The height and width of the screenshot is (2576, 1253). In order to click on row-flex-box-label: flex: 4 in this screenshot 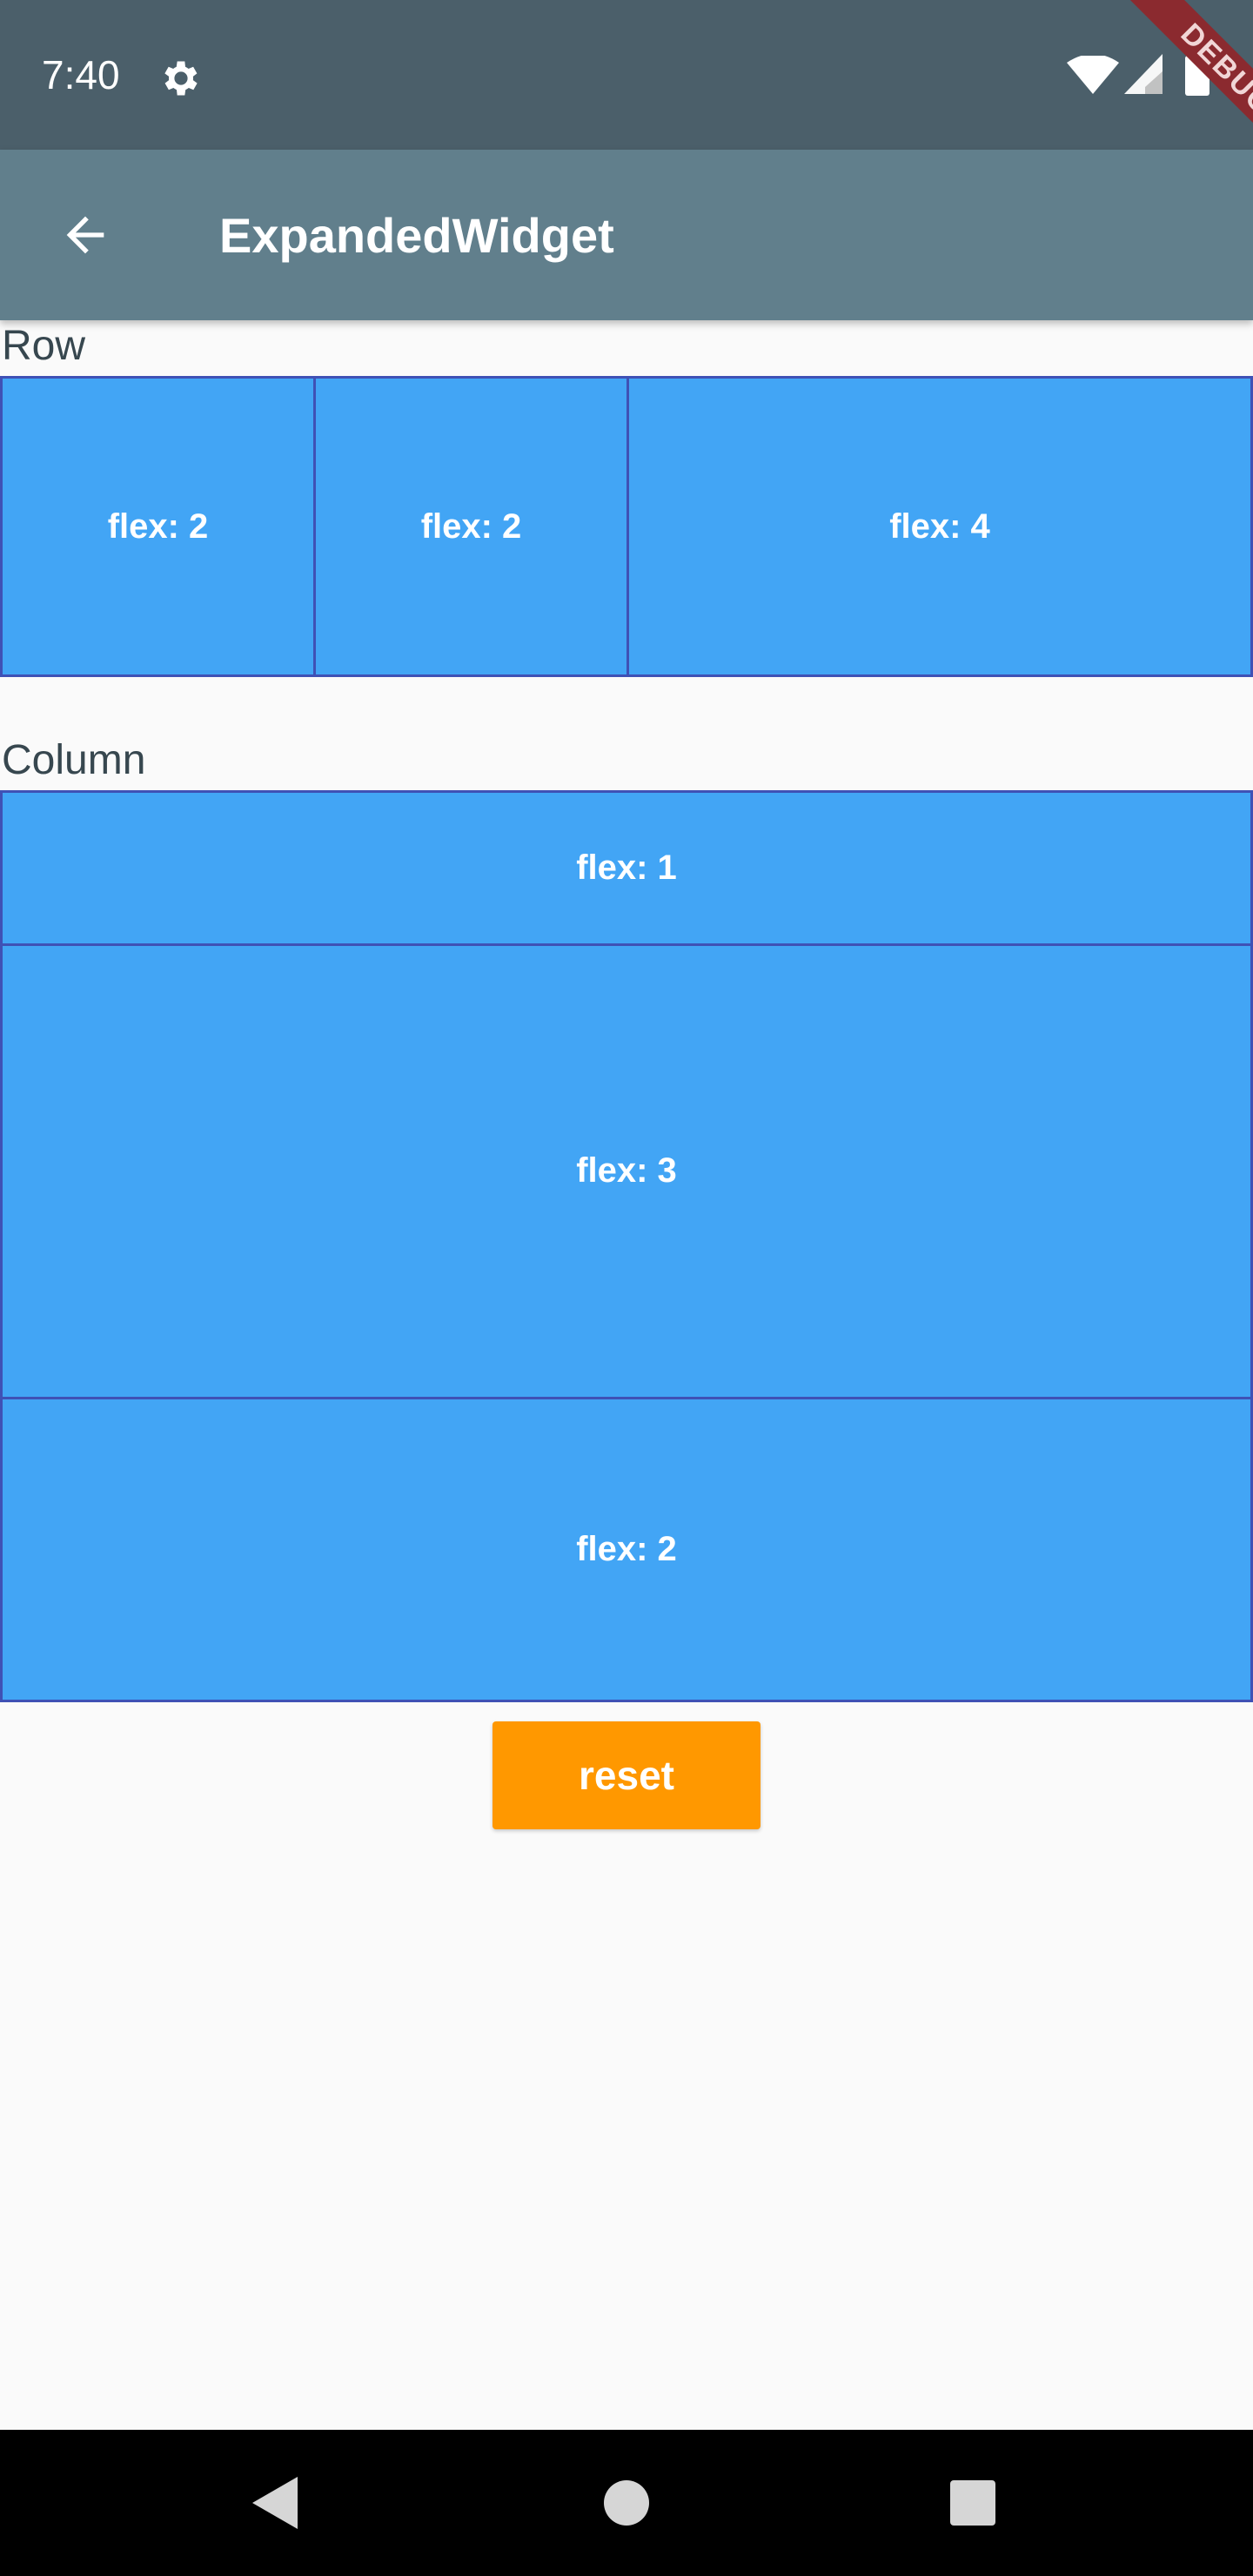, I will do `click(939, 526)`.